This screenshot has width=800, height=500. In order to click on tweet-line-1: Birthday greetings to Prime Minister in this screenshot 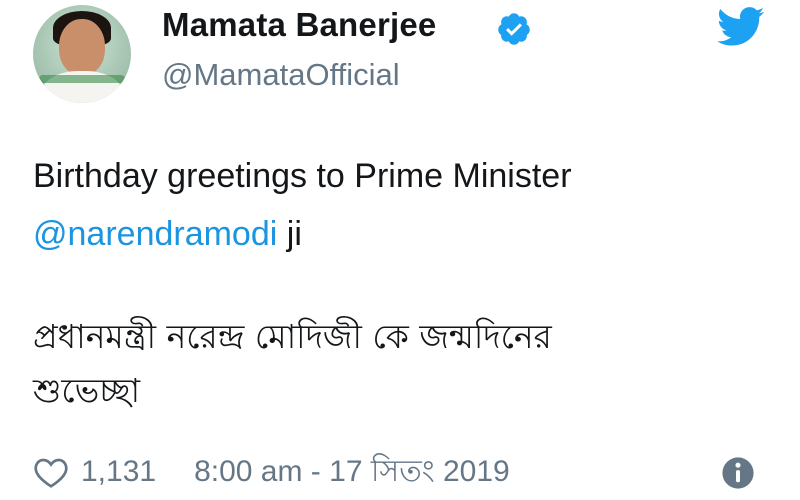, I will do `click(302, 176)`.